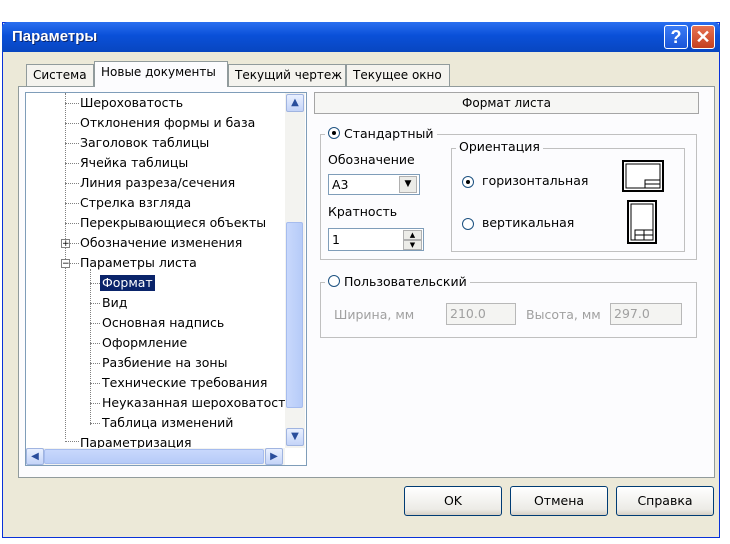 Image resolution: width=730 pixels, height=544 pixels. I want to click on tree-item: Основная надпись, so click(163, 323).